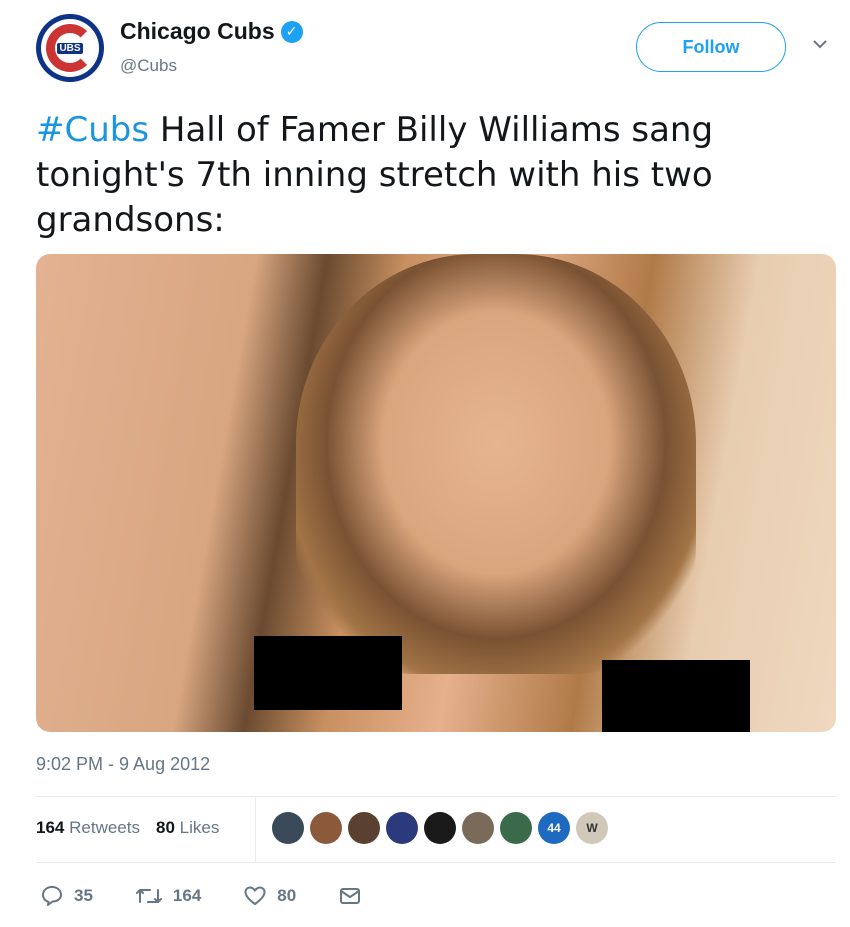 The height and width of the screenshot is (927, 850). Describe the element at coordinates (168, 896) in the screenshot. I see `retweet-action: 164` at that location.